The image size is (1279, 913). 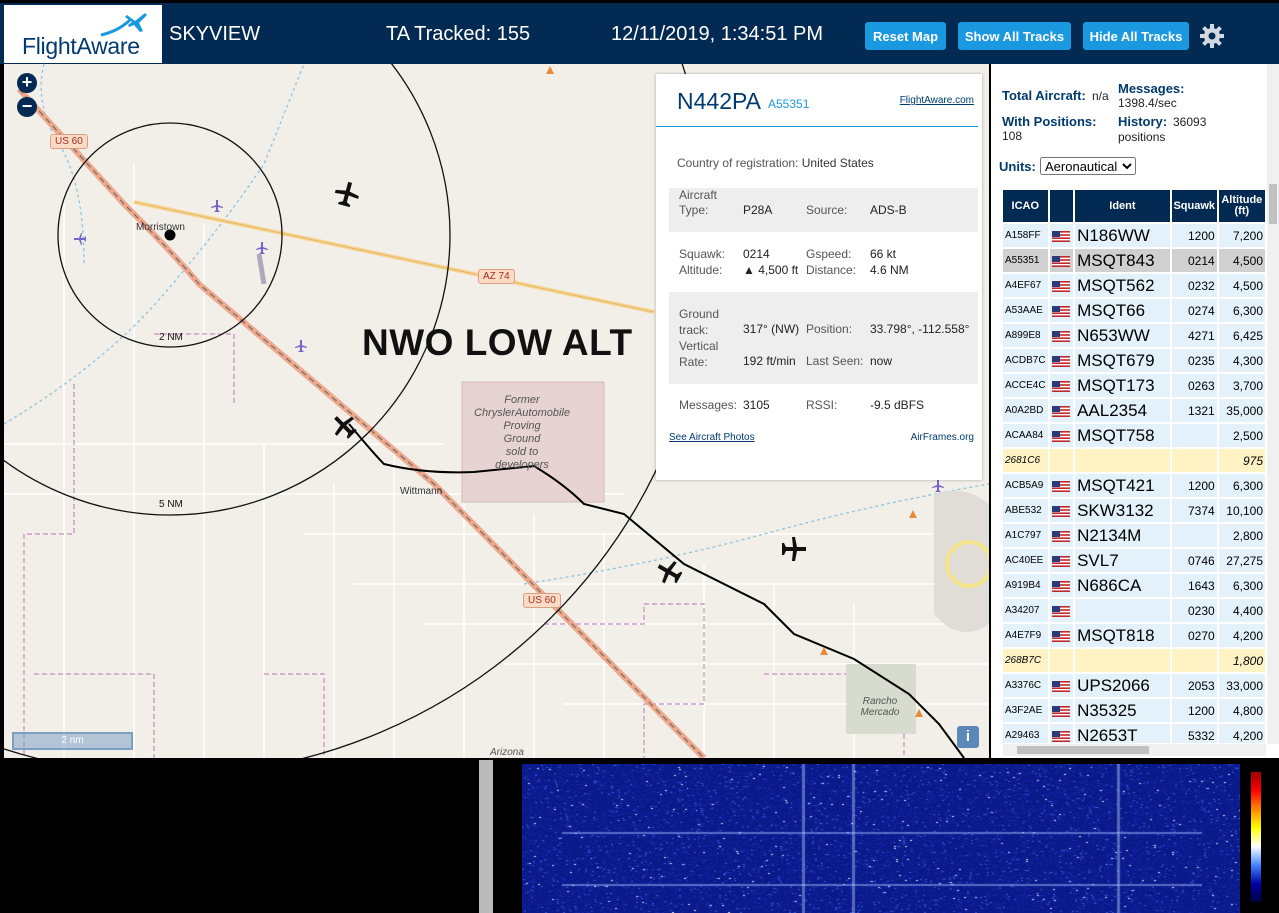 I want to click on airspace-overlay-label: NWO LOW ALT, so click(x=497, y=342).